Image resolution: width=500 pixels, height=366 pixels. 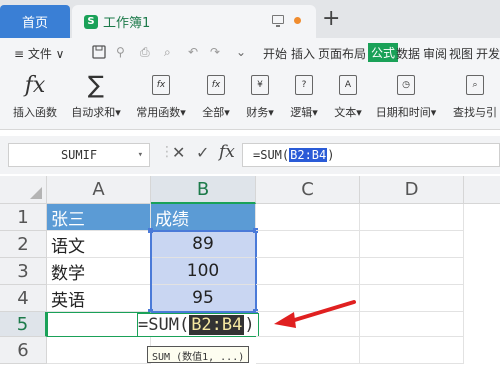 I want to click on formula-bar: SUMIF ▾ ⋮ ✕ ✓ fx =SUM(B2:B4), so click(x=250, y=155).